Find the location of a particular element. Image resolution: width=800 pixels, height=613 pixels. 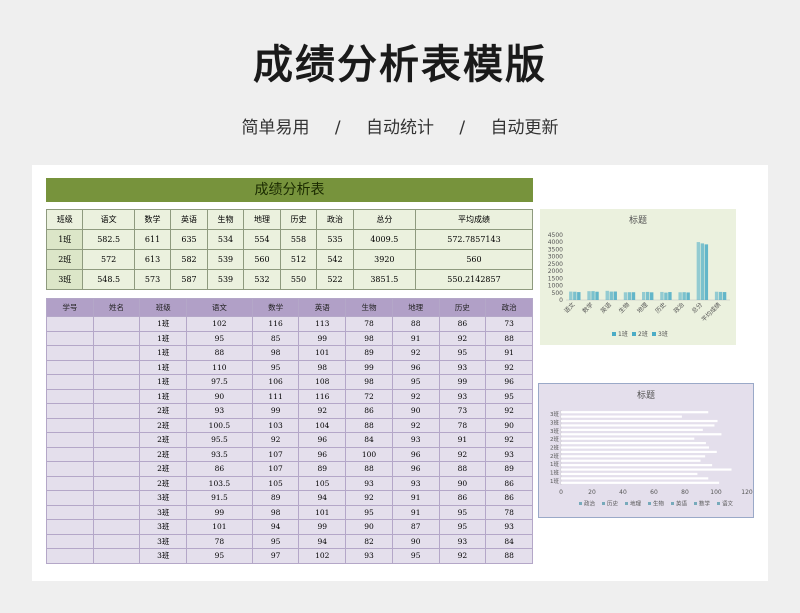

column-header: 历史 is located at coordinates (298, 219).